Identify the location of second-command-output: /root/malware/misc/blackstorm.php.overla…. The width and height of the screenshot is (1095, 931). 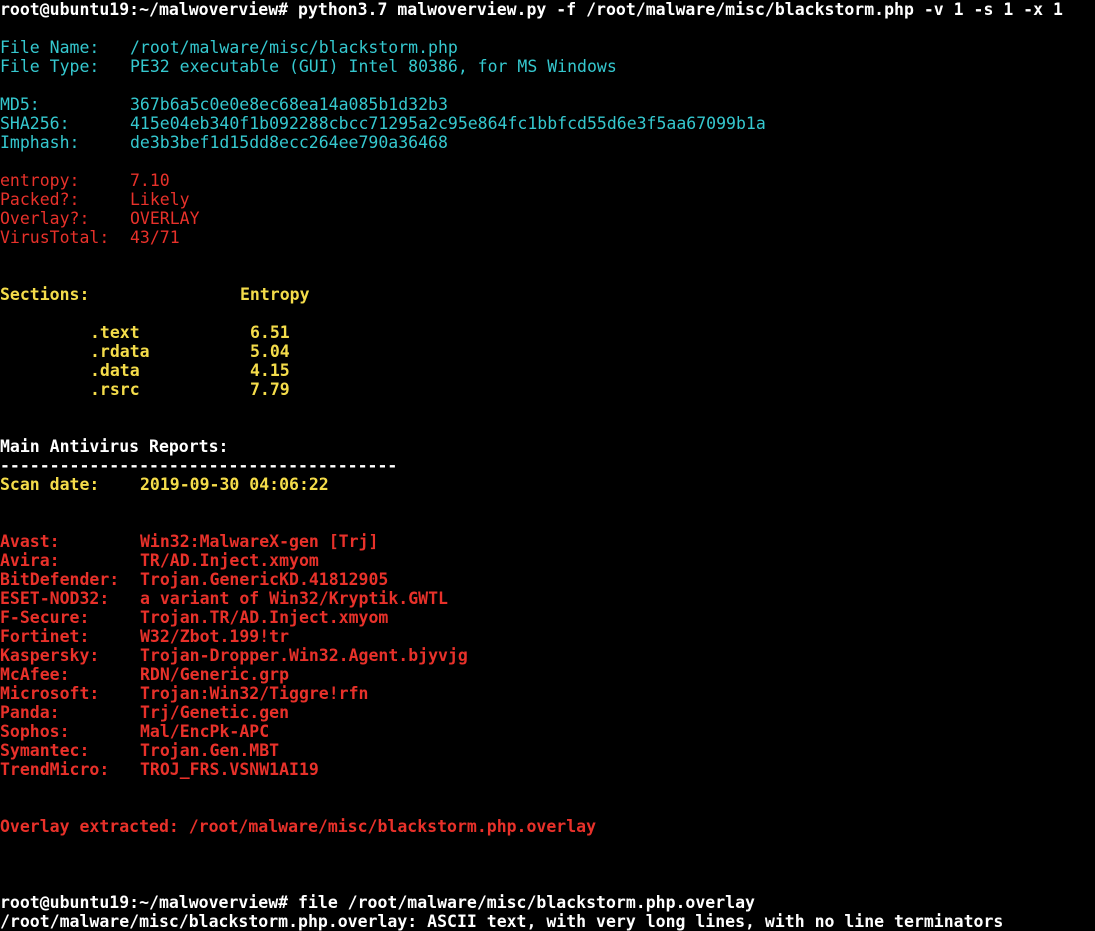
(502, 921).